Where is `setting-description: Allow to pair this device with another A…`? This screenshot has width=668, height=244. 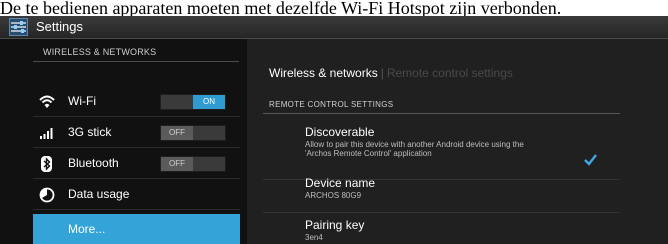 setting-description: Allow to pair this device with another A… is located at coordinates (414, 149).